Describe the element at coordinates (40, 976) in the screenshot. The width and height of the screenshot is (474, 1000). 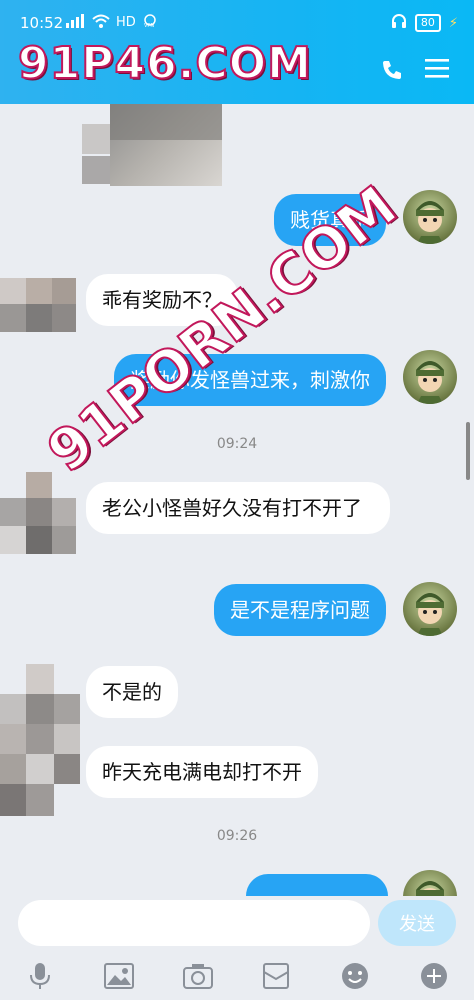
I see `mic-icon` at that location.